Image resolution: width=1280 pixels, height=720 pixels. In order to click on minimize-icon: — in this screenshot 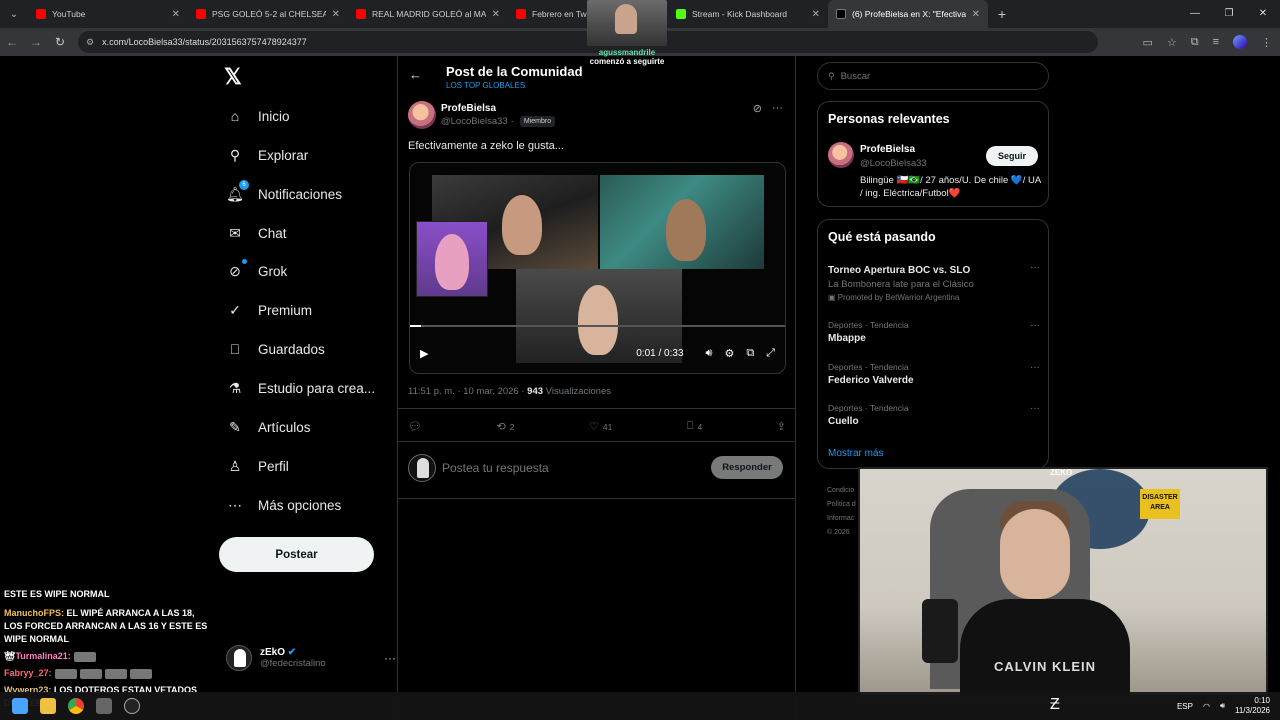, I will do `click(1195, 14)`.